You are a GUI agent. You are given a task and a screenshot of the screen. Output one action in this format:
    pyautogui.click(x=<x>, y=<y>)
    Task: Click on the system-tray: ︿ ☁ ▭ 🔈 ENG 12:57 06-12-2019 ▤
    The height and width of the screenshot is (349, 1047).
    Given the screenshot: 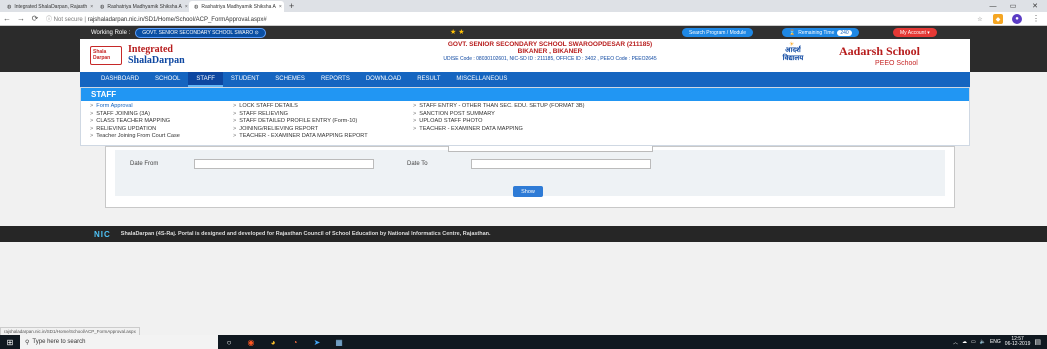 What is the action you would take?
    pyautogui.click(x=1000, y=342)
    